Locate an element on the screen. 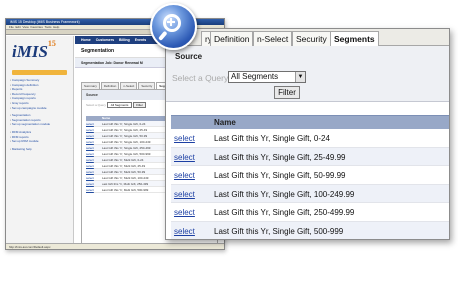 This screenshot has height=282, width=458. segment-name: Last Gift this Yr, Single Gift, 25-49.99 is located at coordinates (280, 157).